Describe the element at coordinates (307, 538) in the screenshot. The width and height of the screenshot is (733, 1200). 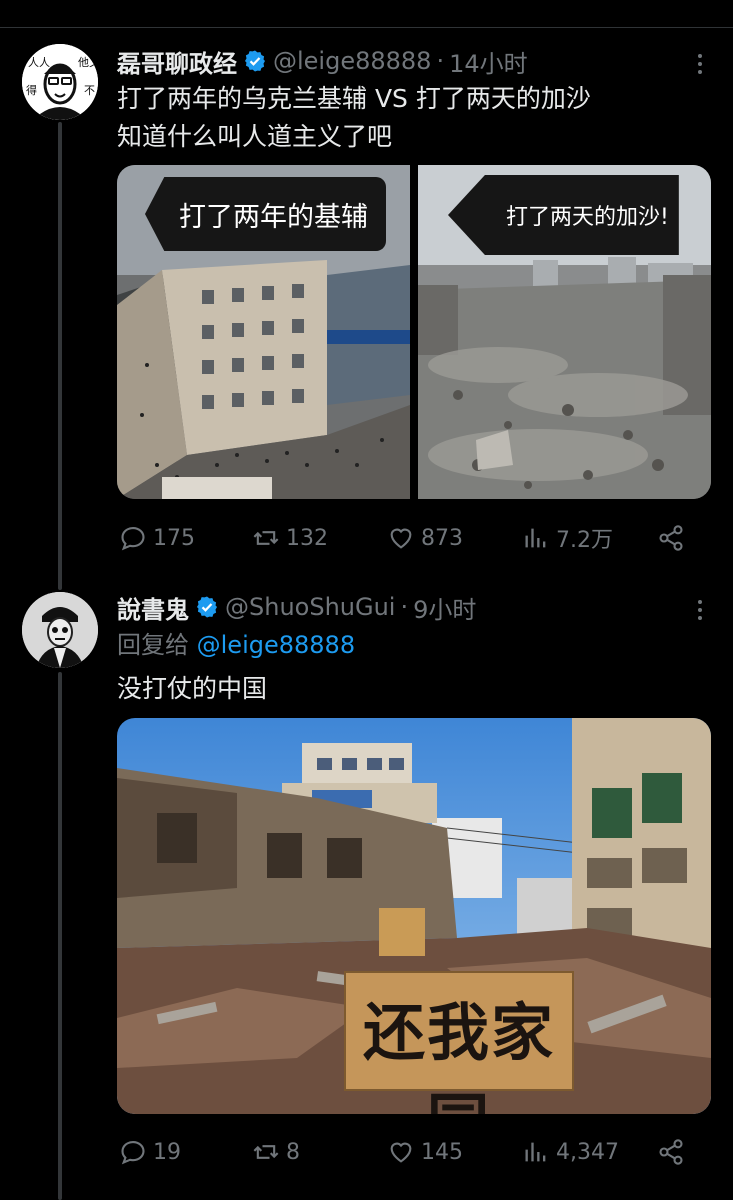
I see `repost-count: 132` at that location.